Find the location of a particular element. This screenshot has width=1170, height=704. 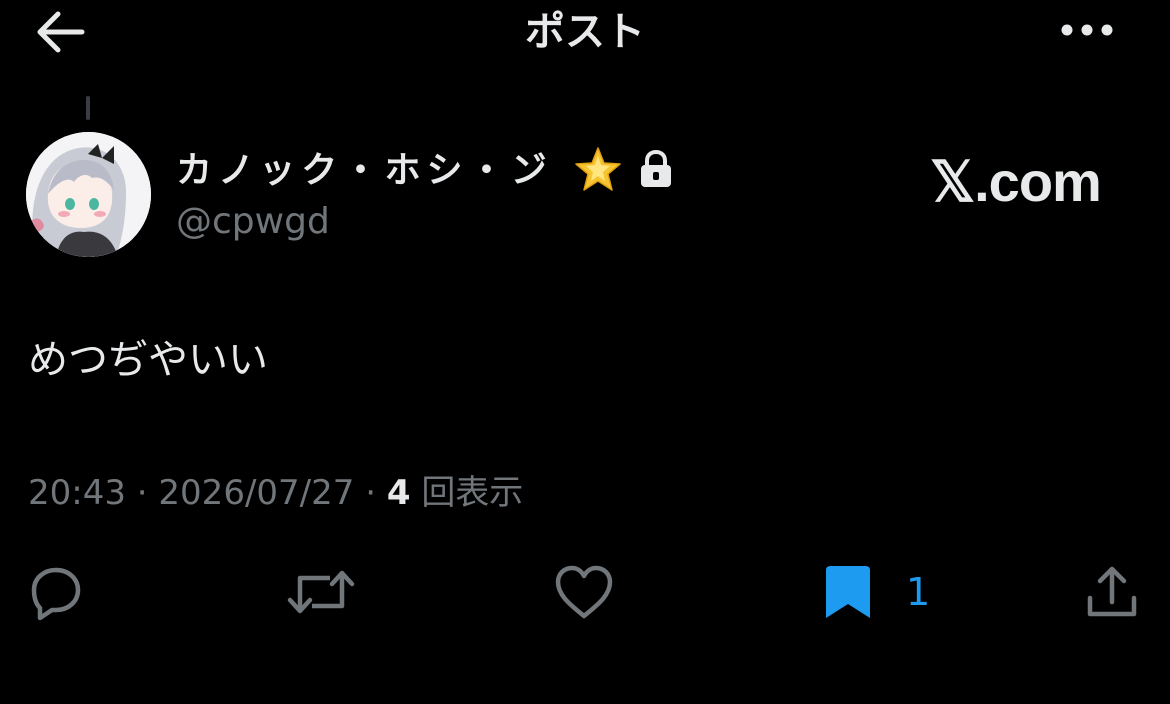

reply-icon is located at coordinates (56, 593).